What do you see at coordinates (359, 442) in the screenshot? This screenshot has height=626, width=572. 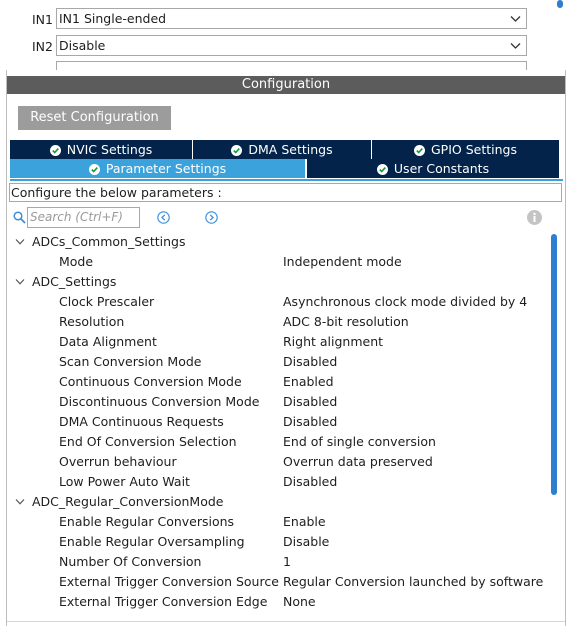 I see `param-value: End of single conversion` at bounding box center [359, 442].